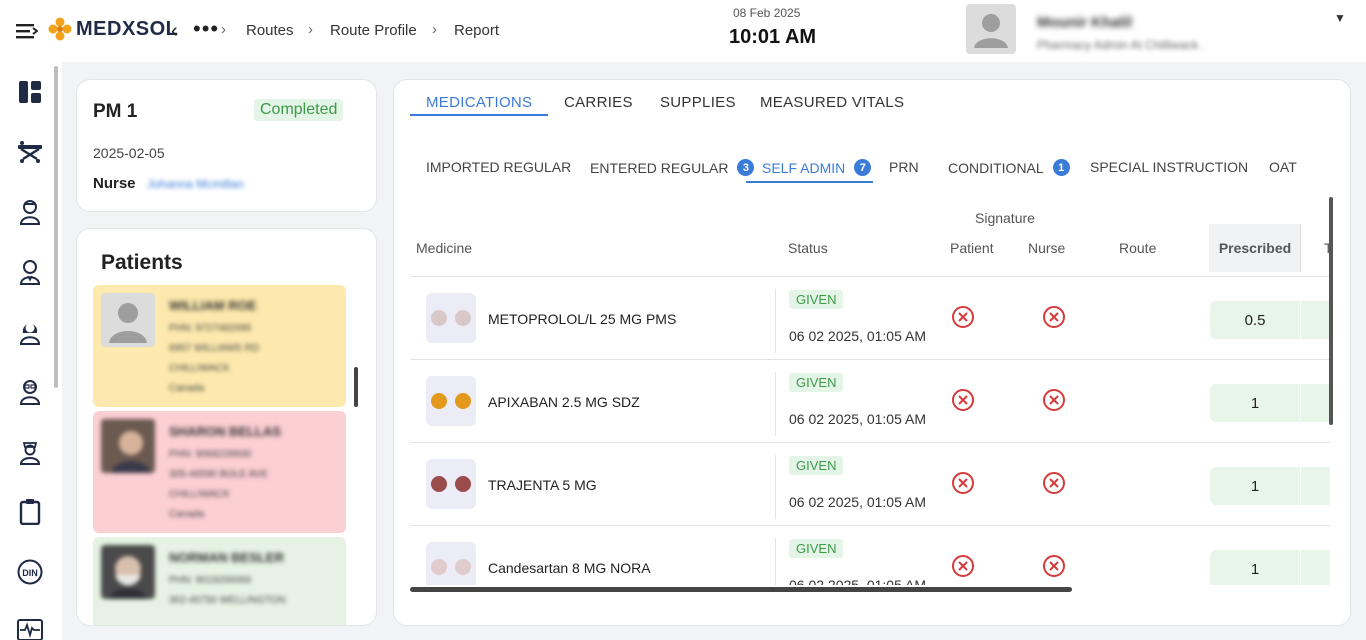  What do you see at coordinates (56, 227) in the screenshot?
I see `side-nav-scrollbar` at bounding box center [56, 227].